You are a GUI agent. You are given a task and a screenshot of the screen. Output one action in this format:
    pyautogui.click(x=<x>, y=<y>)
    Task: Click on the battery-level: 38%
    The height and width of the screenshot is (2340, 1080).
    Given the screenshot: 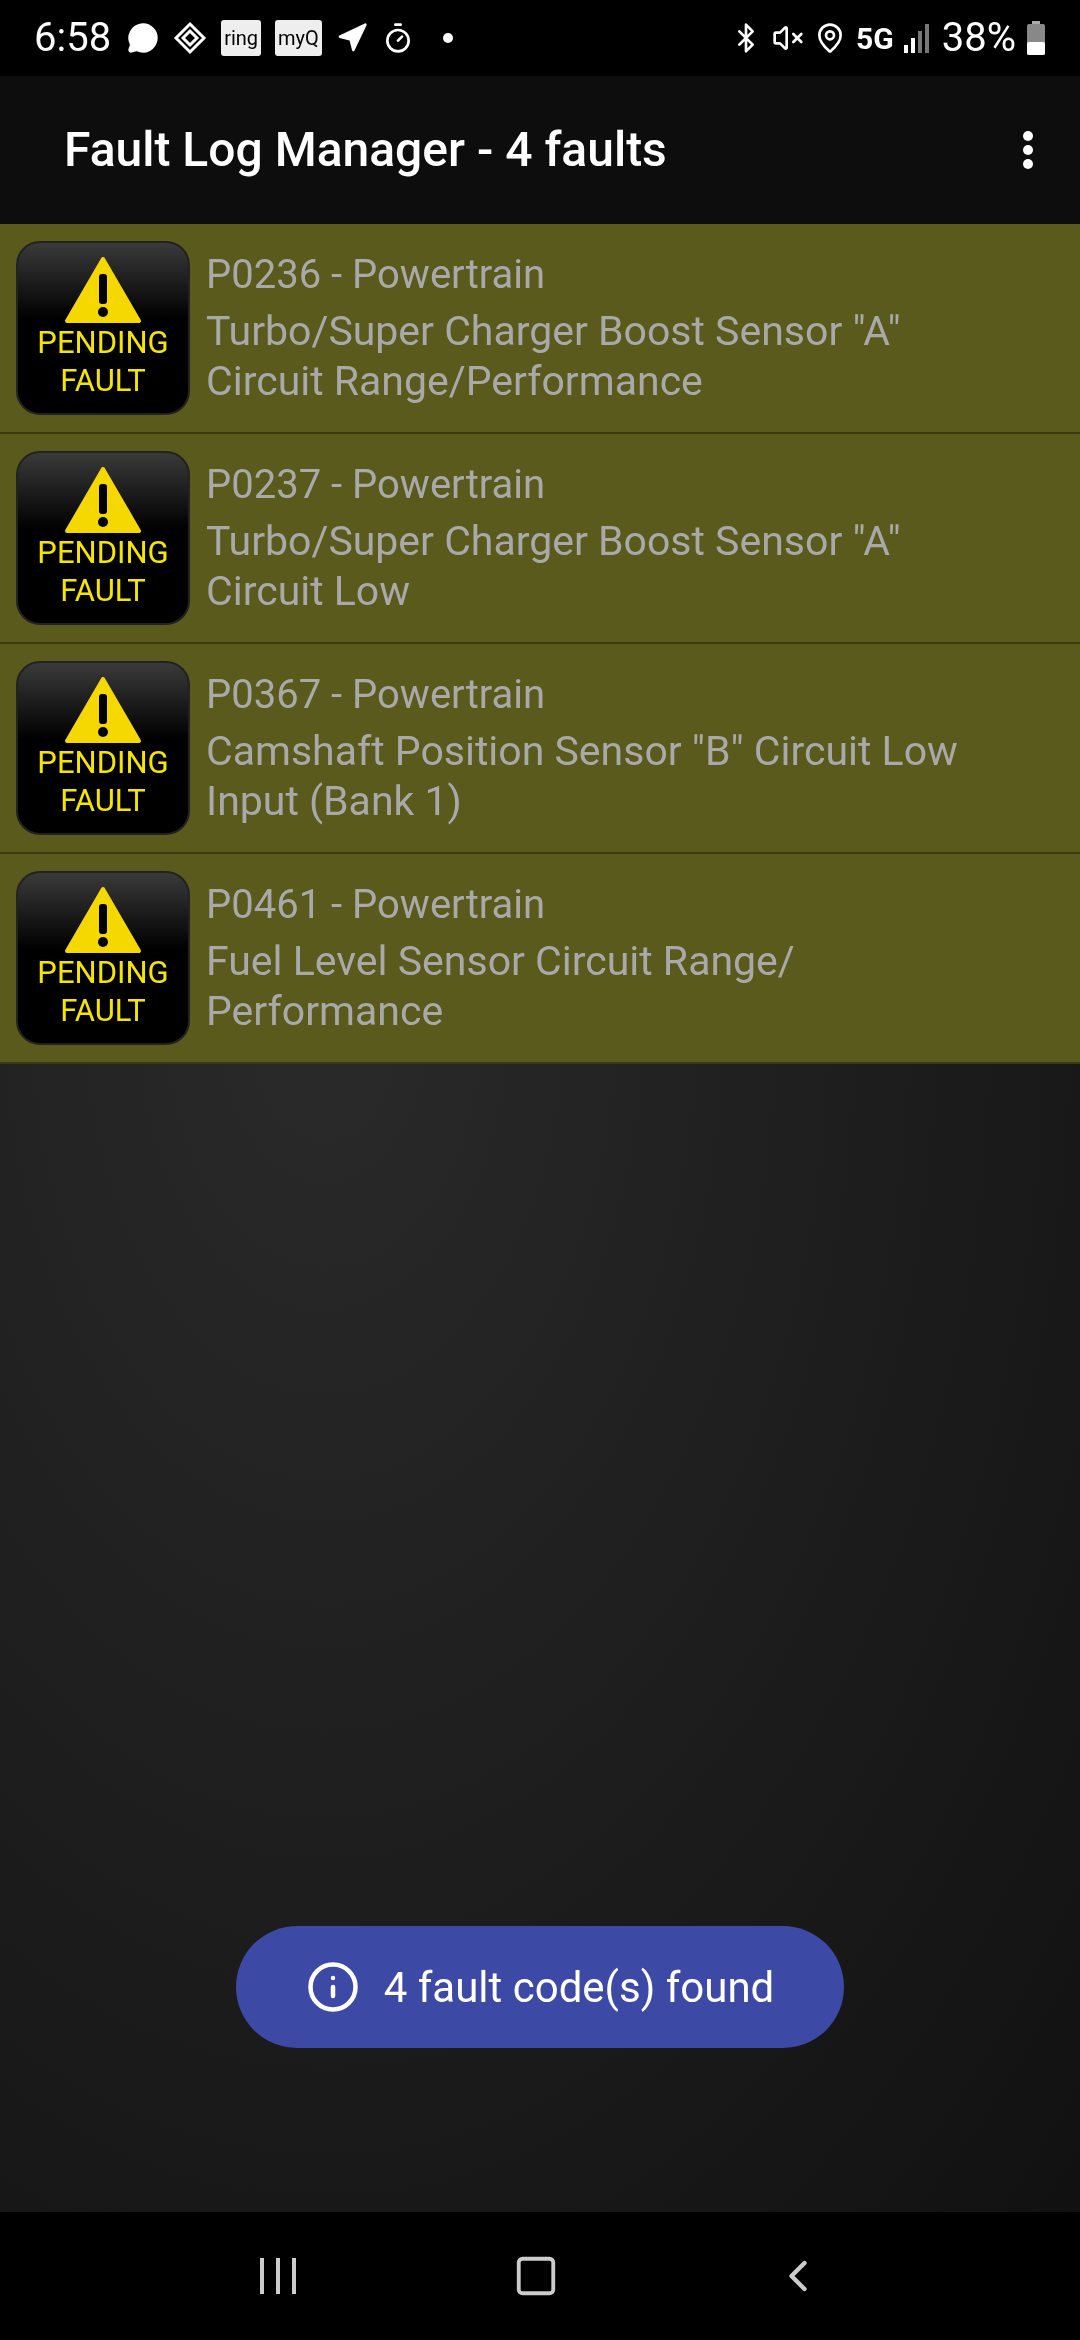 What is the action you would take?
    pyautogui.click(x=978, y=38)
    